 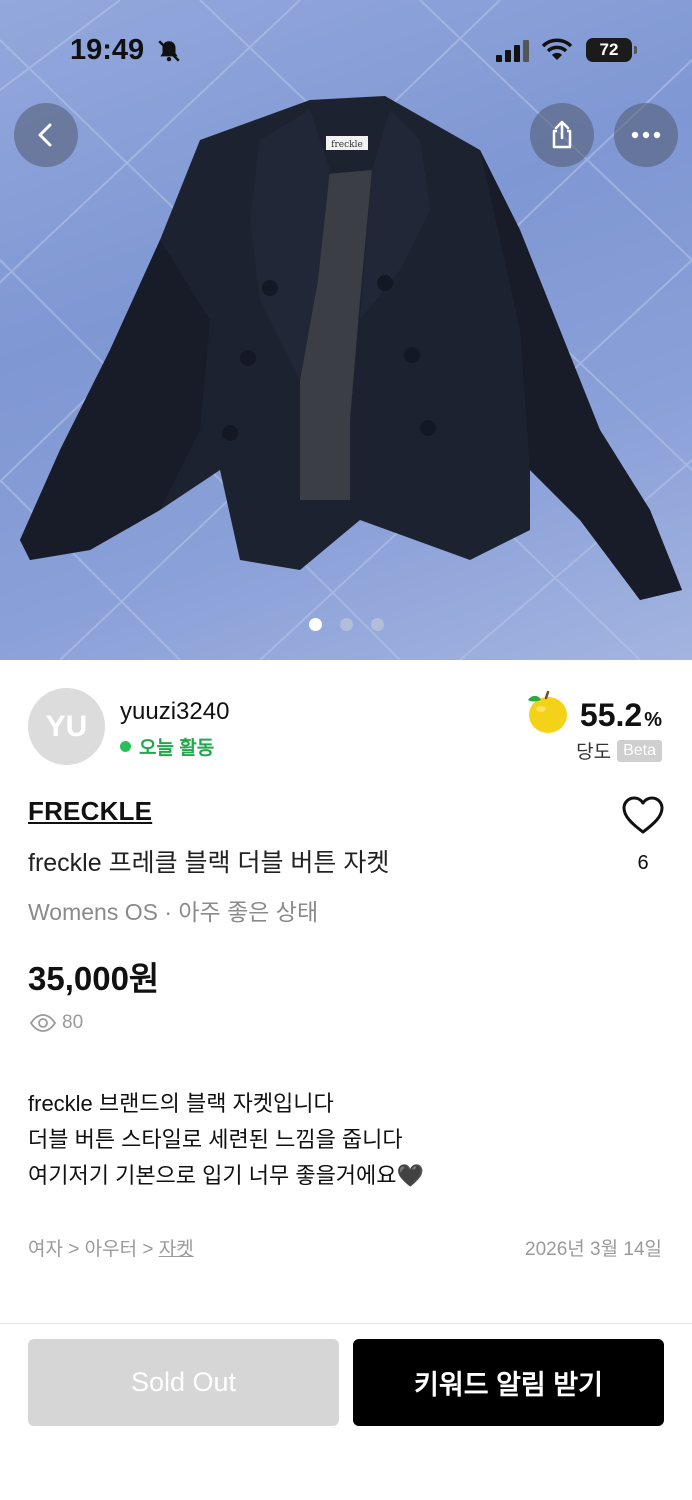 What do you see at coordinates (226, 1175) in the screenshot?
I see `description-line: 여기저기 기본으로 입기 너무 좋을거에요🖤` at bounding box center [226, 1175].